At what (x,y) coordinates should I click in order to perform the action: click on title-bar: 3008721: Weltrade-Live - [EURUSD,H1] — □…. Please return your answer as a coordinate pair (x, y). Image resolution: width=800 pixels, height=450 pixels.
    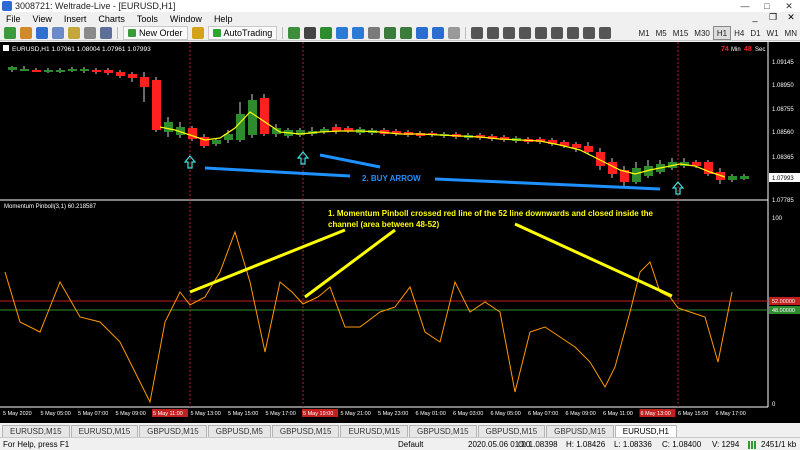
    Looking at the image, I should click on (400, 6).